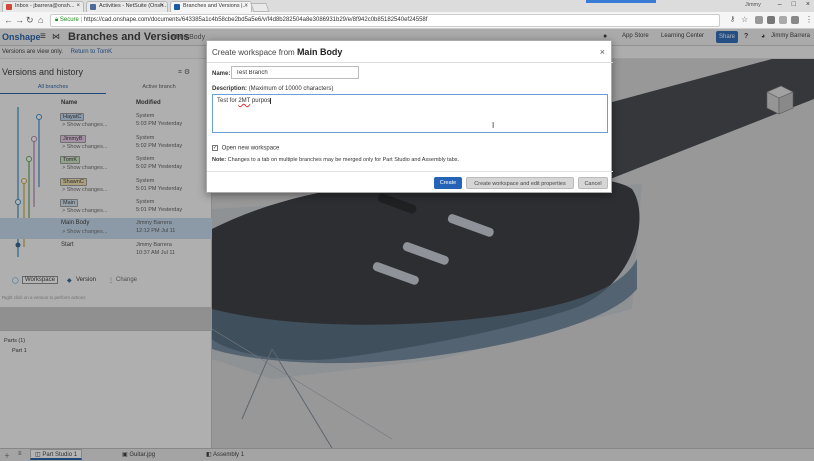 The image size is (814, 461). What do you see at coordinates (780, 4) in the screenshot?
I see `minimize-icon: –` at bounding box center [780, 4].